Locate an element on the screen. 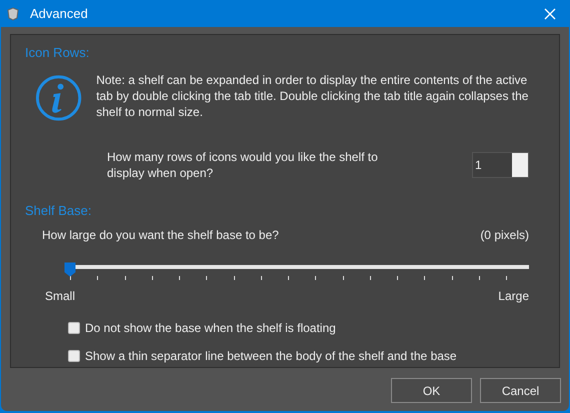  size-reading: (0 pixels) is located at coordinates (504, 235).